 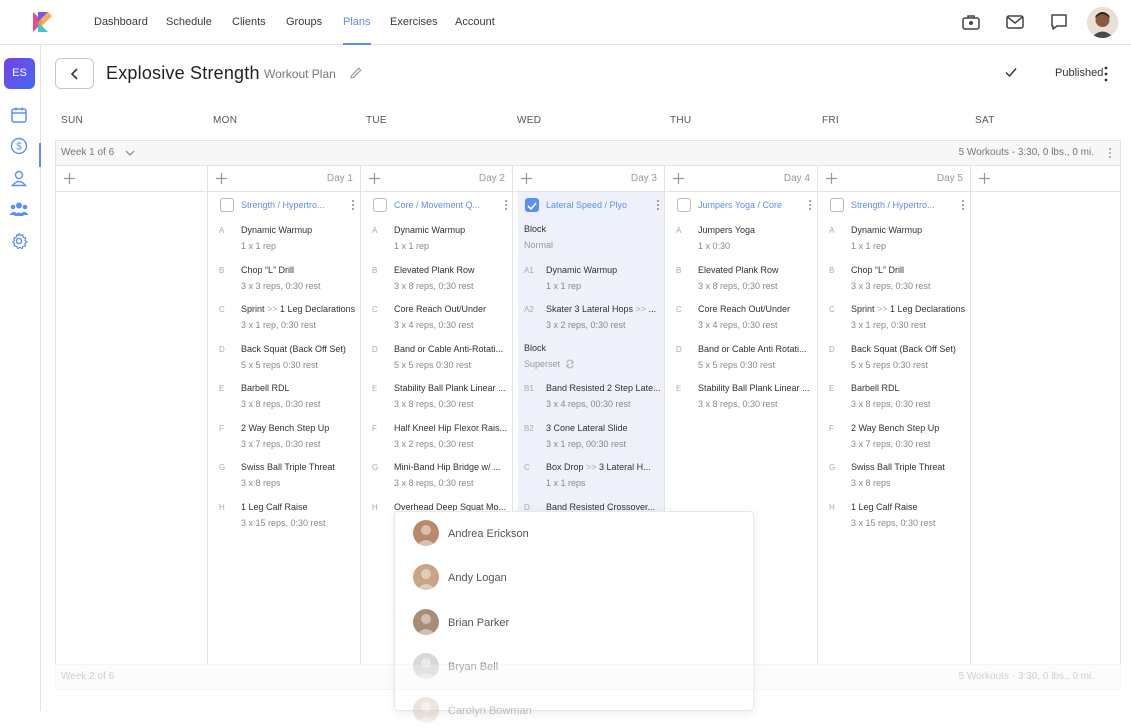 What do you see at coordinates (878, 269) in the screenshot?
I see `exercise-name-part: Chop “L” Drill` at bounding box center [878, 269].